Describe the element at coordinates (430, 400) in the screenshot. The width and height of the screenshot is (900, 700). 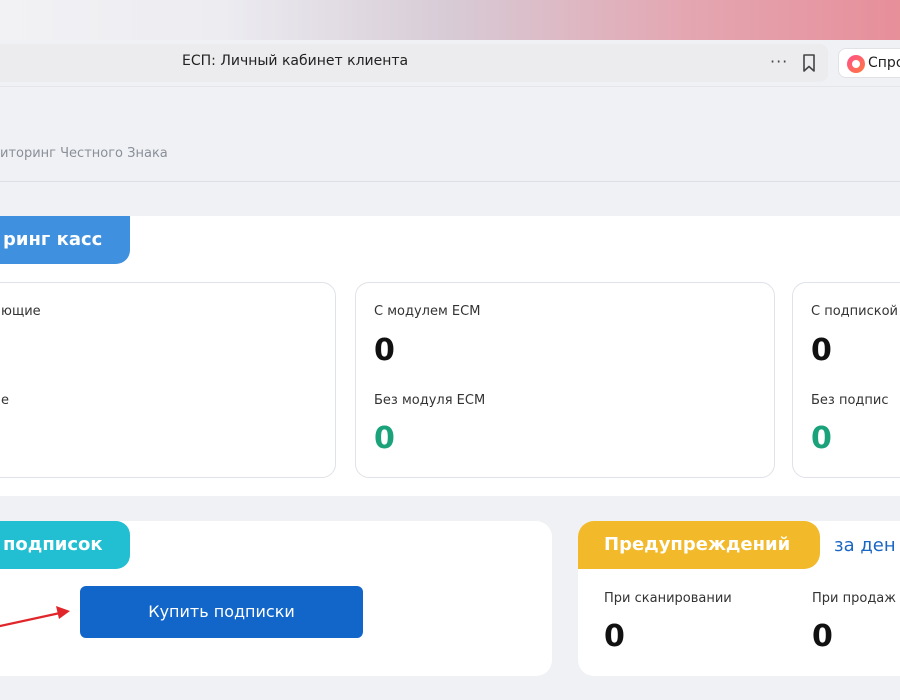
I see `without-ecm-label: Без модуля ECM` at that location.